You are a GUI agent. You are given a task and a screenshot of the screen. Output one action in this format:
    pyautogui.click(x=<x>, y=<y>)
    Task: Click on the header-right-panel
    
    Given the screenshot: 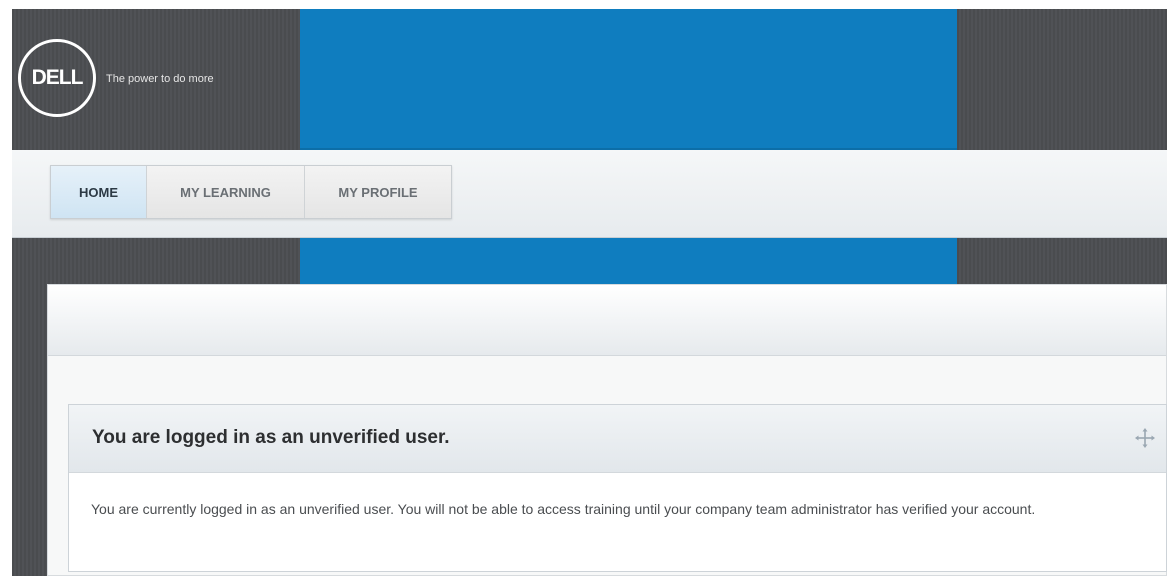 What is the action you would take?
    pyautogui.click(x=1062, y=79)
    